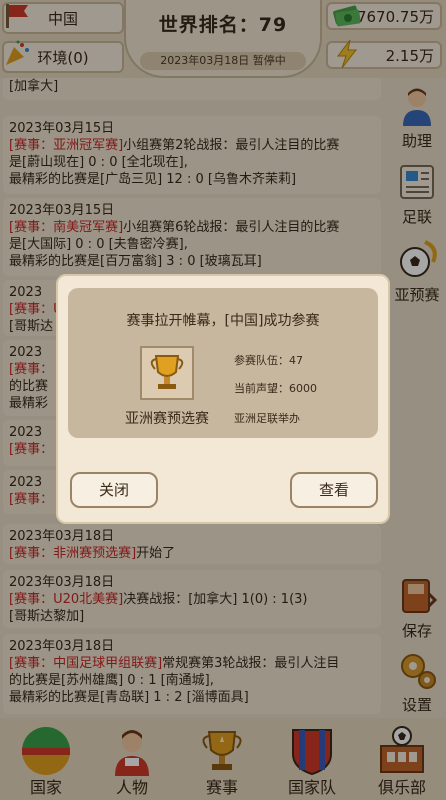  I want to click on event-trophy-frame, so click(167, 373).